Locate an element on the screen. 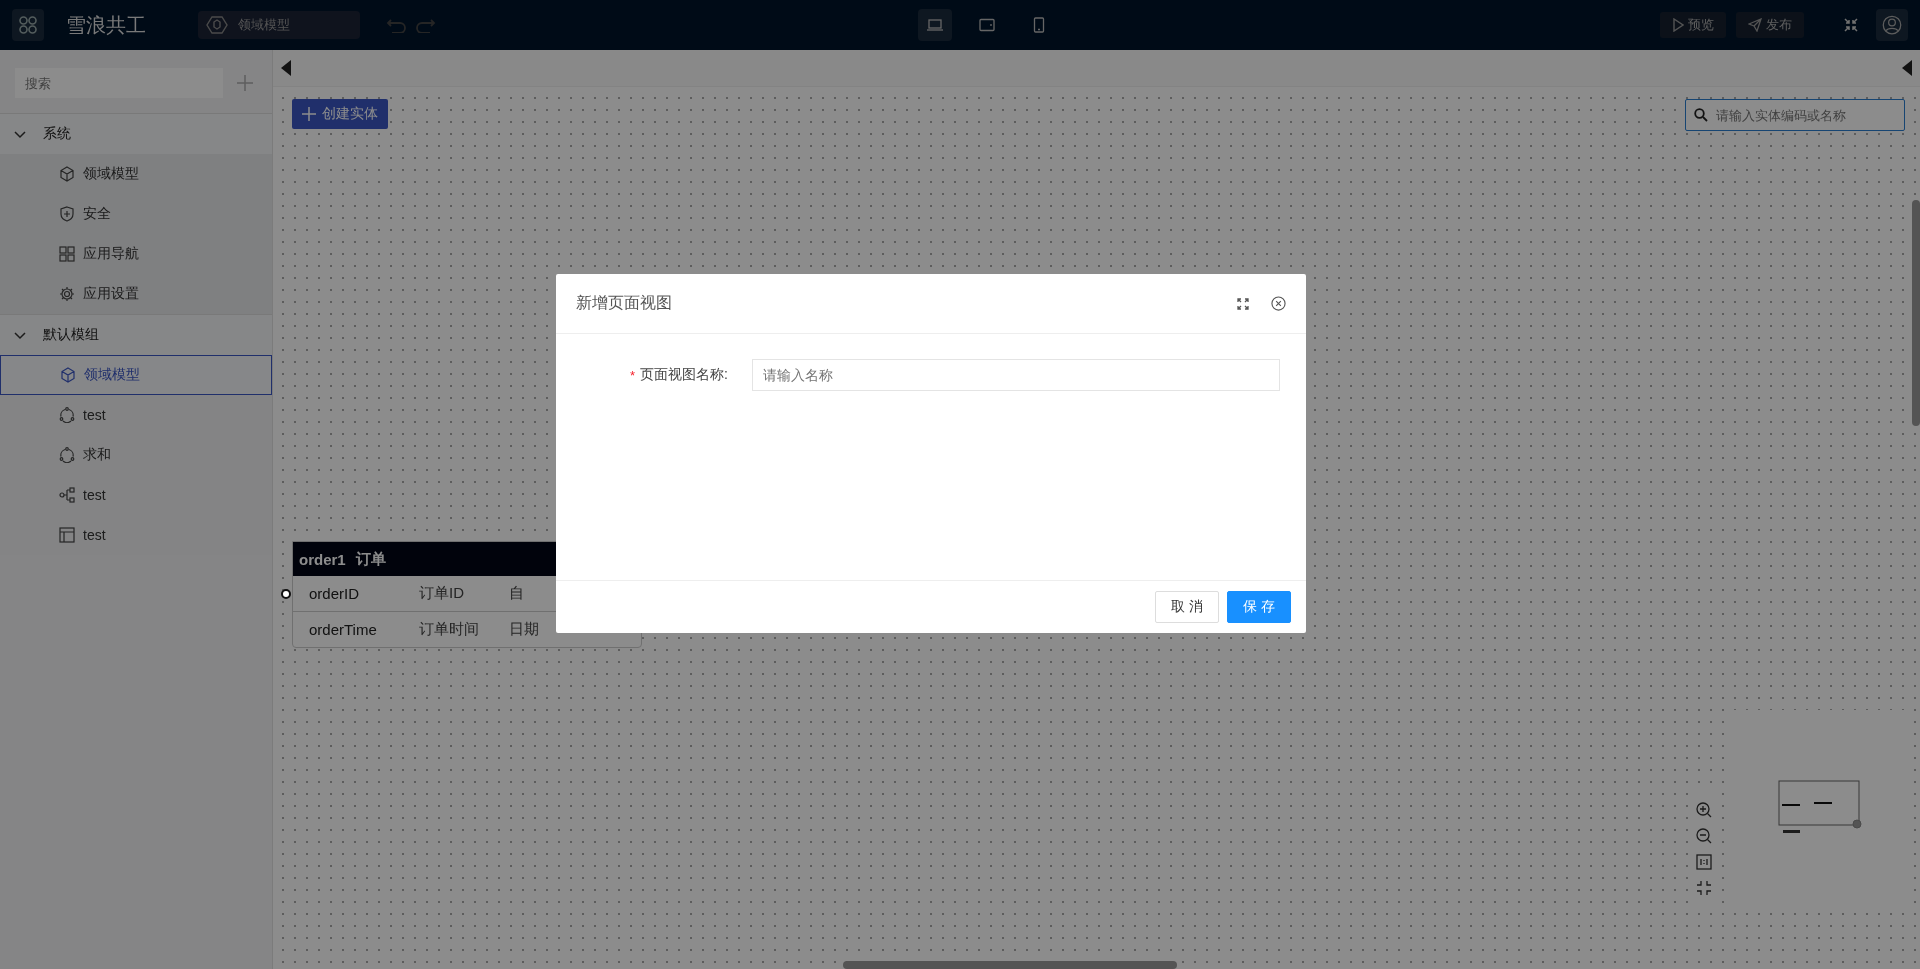  module-selector: 领域模型 is located at coordinates (279, 25).